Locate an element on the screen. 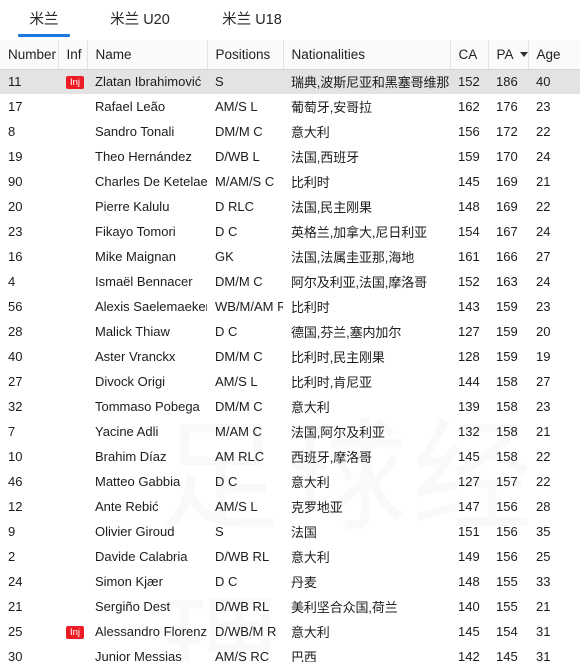 The width and height of the screenshot is (580, 662). table-row: 28 Malick Thiaw D C 德国,芬兰,塞内加尔 127 159 20 is located at coordinates (290, 331).